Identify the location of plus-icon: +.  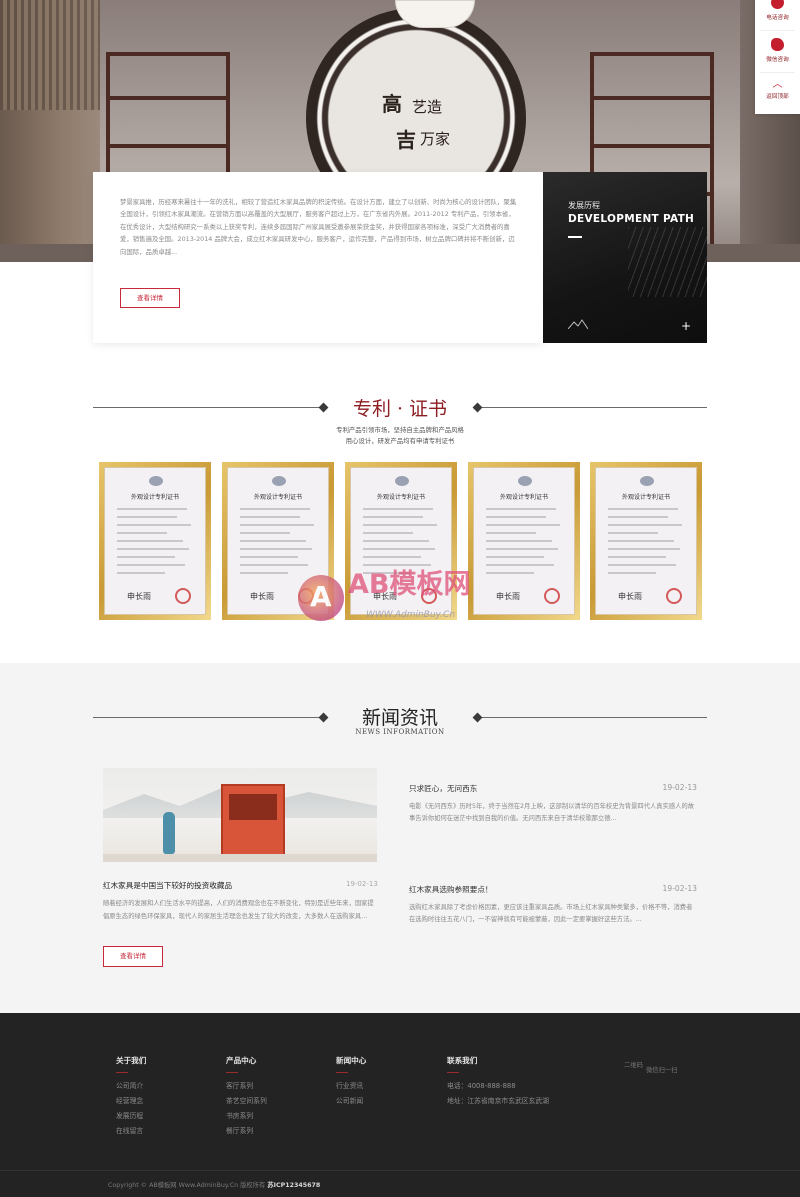
(686, 326).